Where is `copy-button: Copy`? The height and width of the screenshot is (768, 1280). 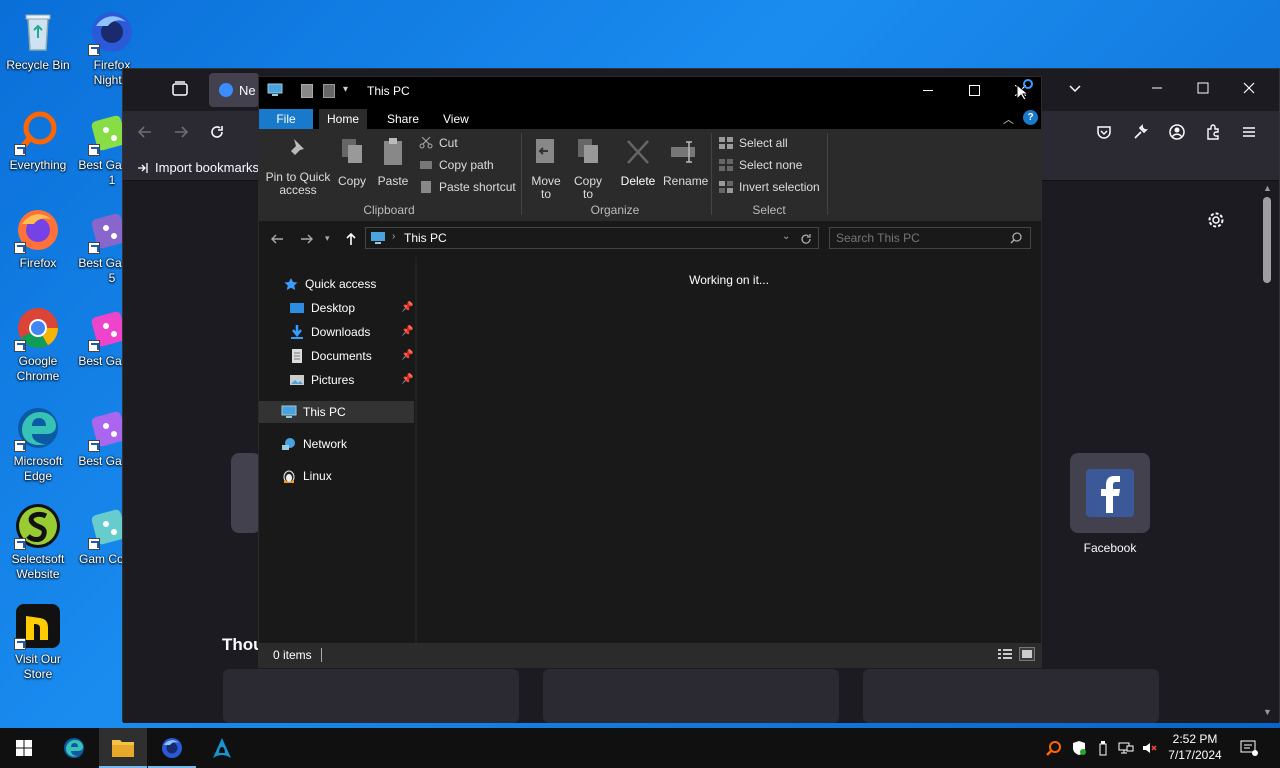 copy-button: Copy is located at coordinates (352, 162).